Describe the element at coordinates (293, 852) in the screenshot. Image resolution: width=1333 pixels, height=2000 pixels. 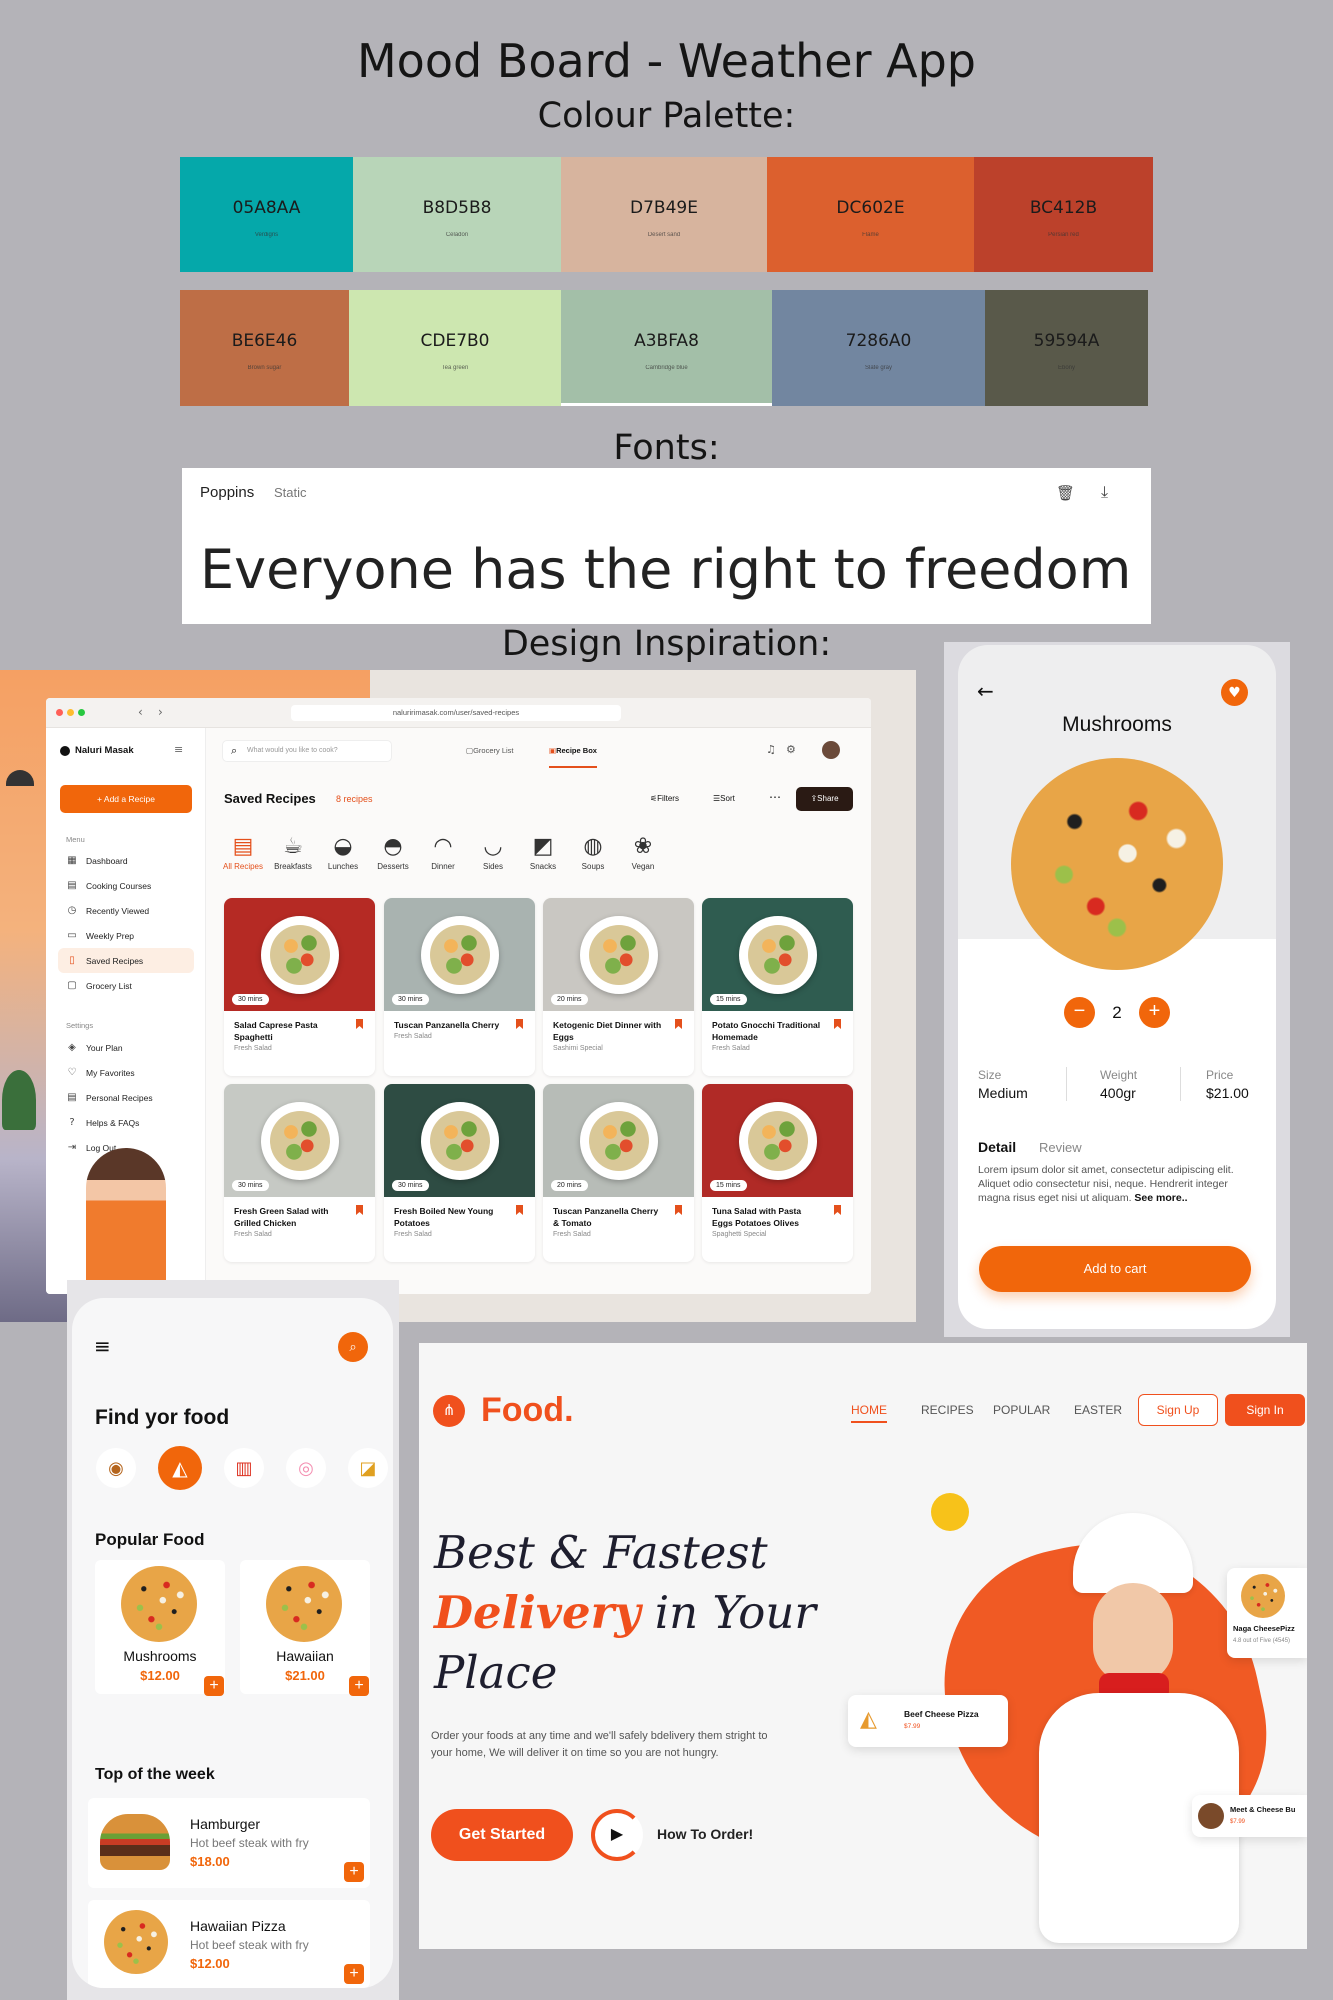
I see `category-breakfasts: ☕ Breakfasts` at that location.